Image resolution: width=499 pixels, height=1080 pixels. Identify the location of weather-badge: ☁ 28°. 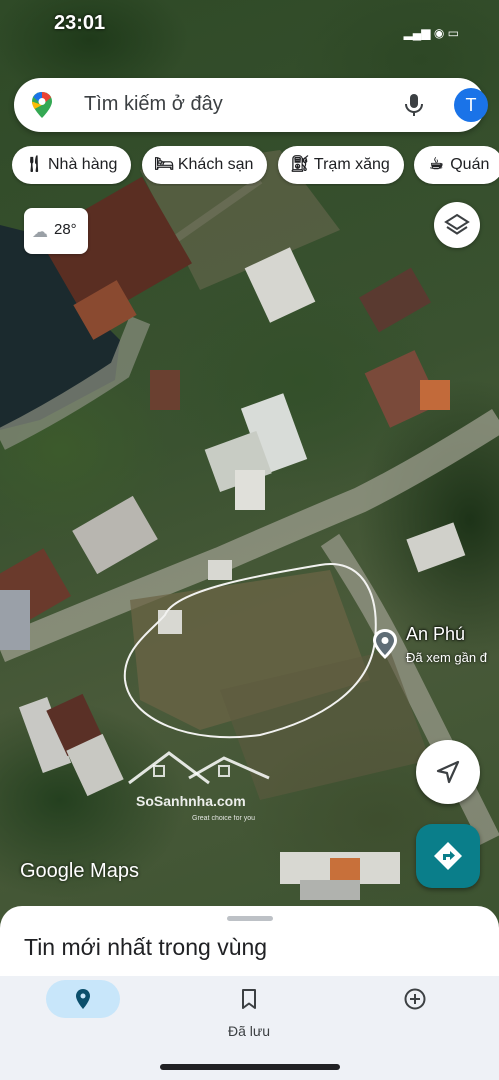
(56, 231).